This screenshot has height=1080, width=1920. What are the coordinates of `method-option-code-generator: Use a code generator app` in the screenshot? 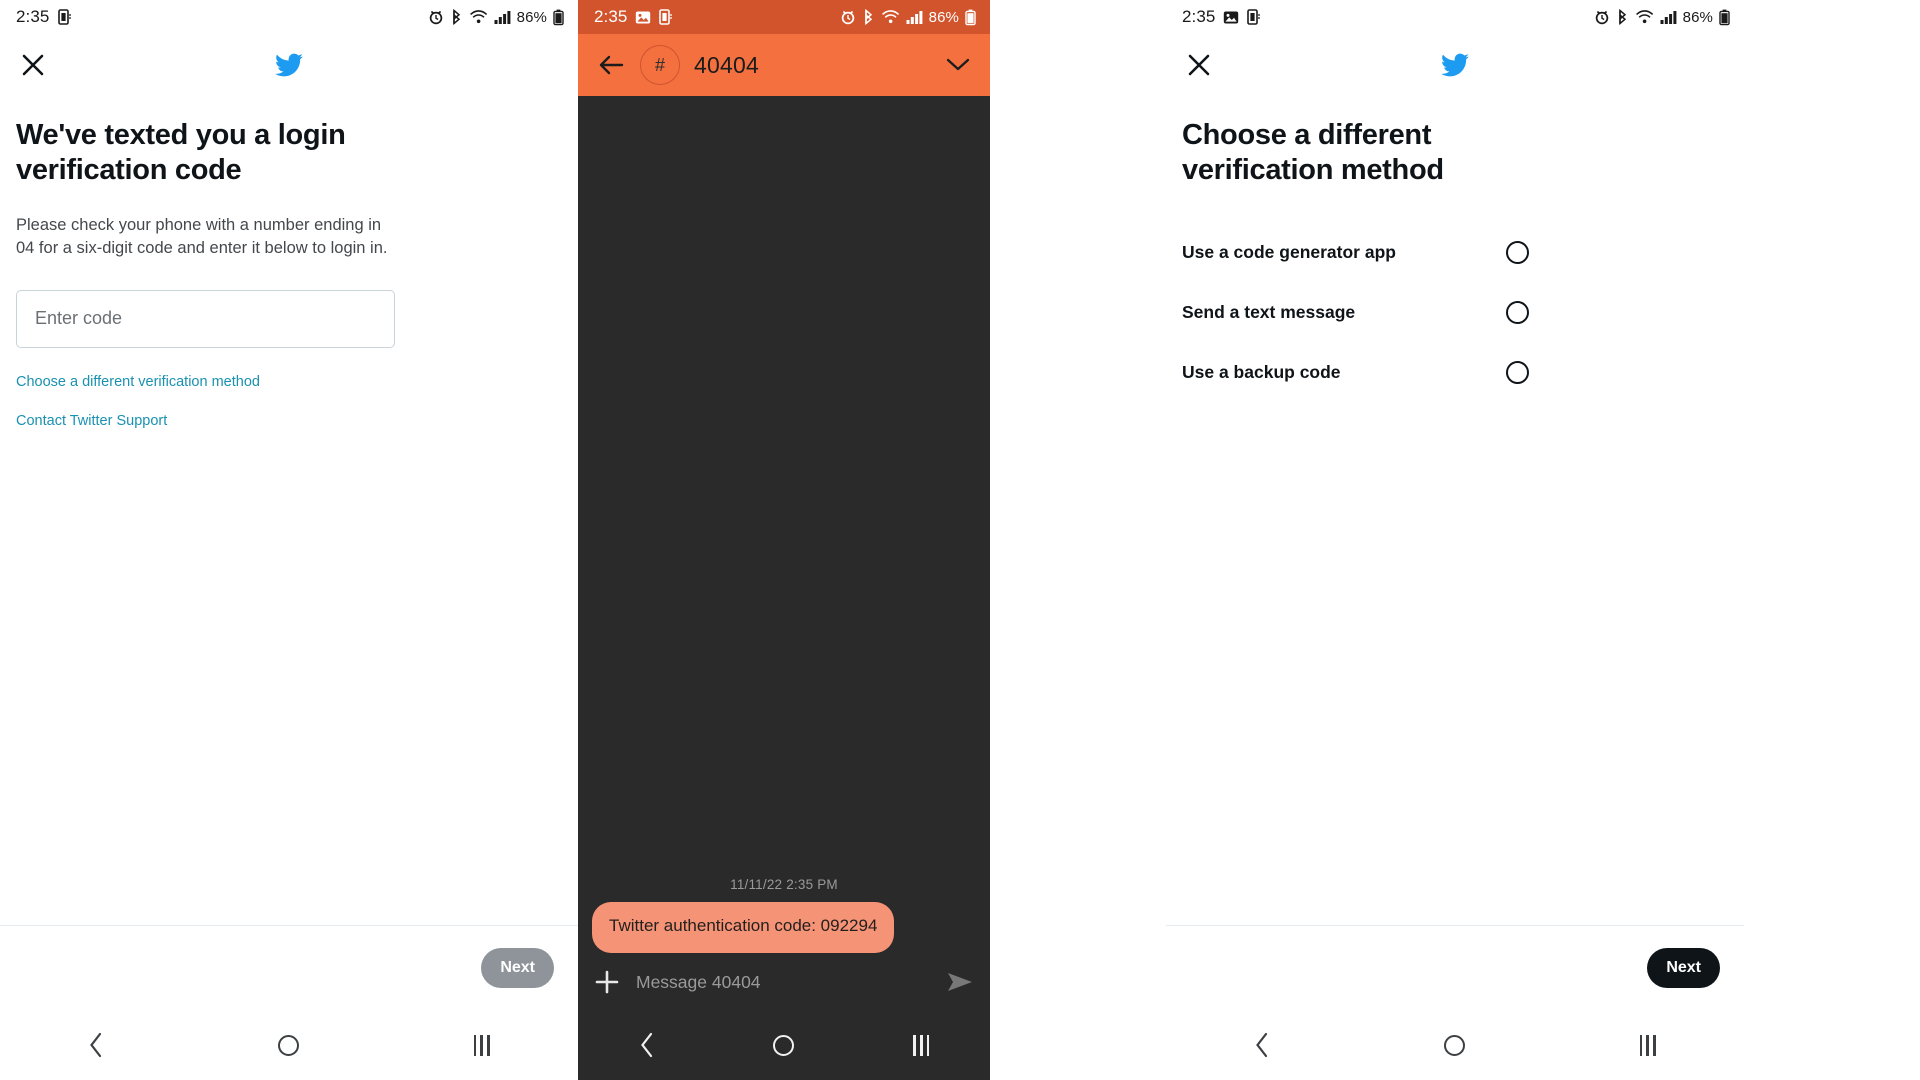 It's located at (1355, 253).